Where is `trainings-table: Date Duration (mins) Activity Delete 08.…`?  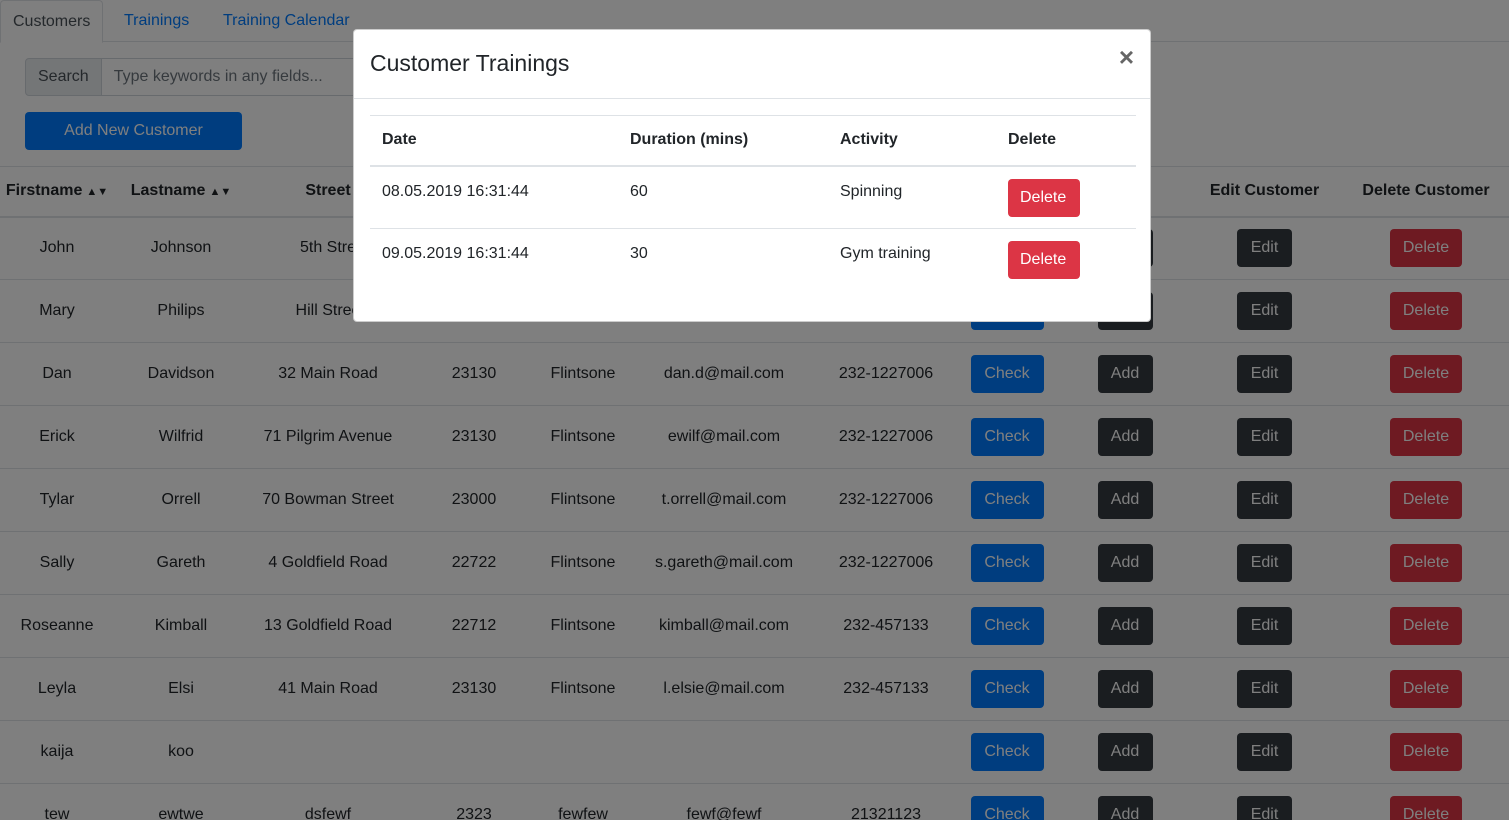 trainings-table: Date Duration (mins) Activity Delete 08.… is located at coordinates (753, 203).